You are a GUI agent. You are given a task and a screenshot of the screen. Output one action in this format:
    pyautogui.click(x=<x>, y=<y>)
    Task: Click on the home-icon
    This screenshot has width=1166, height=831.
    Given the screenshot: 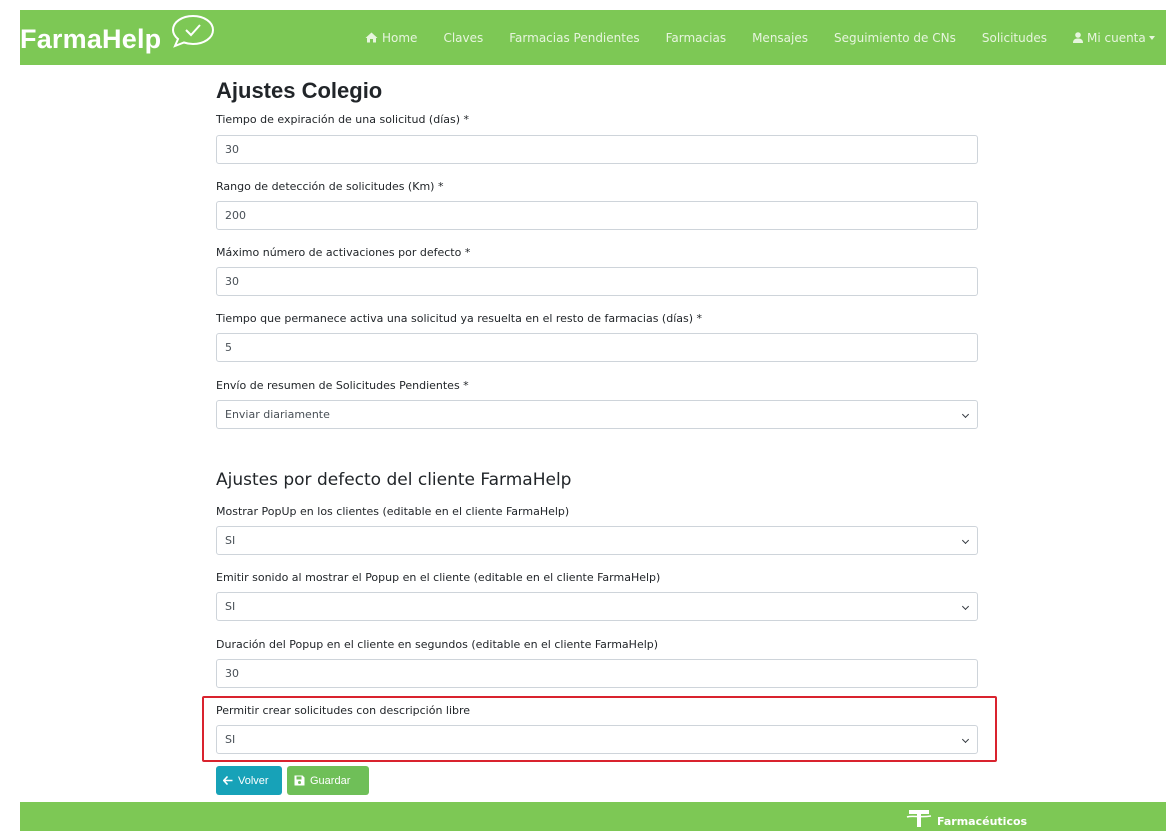 What is the action you would take?
    pyautogui.click(x=371, y=37)
    